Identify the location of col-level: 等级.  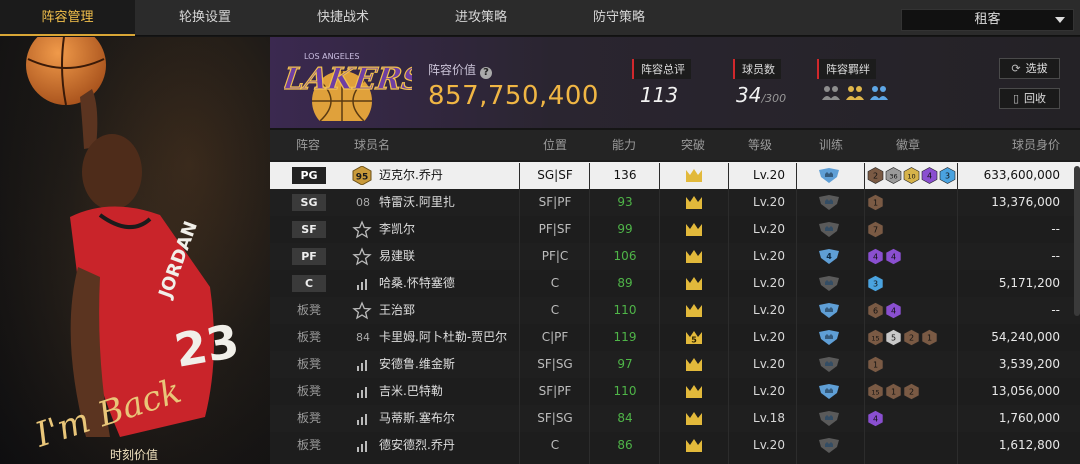
(760, 145).